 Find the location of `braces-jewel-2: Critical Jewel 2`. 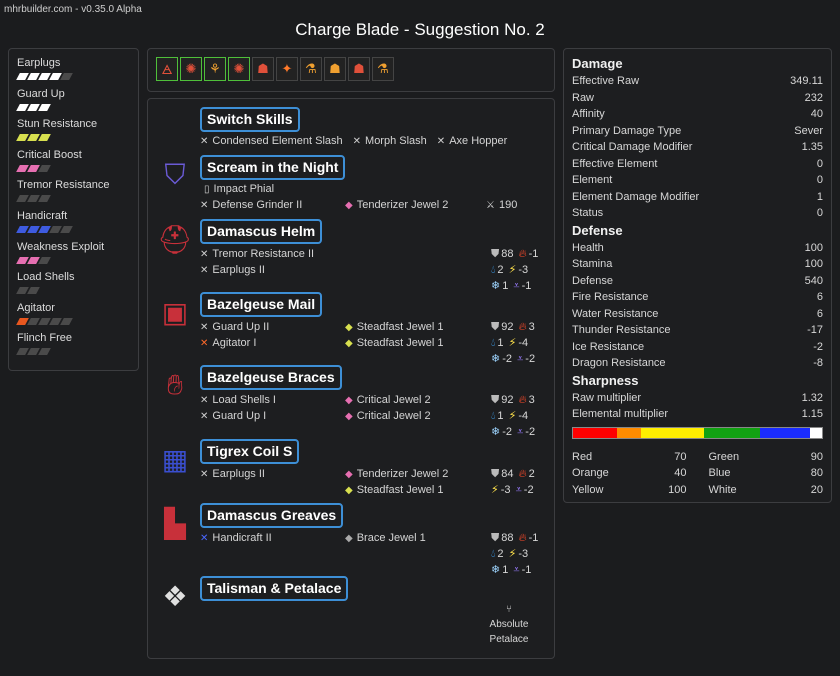

braces-jewel-2: Critical Jewel 2 is located at coordinates (393, 416).